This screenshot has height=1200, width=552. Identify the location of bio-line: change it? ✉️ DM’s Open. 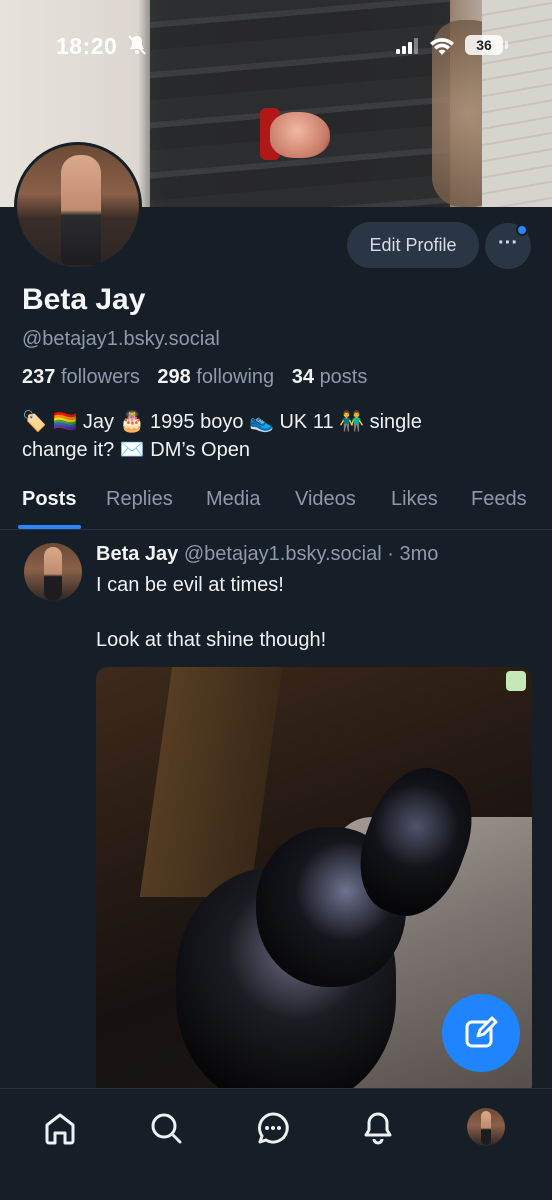
(136, 450).